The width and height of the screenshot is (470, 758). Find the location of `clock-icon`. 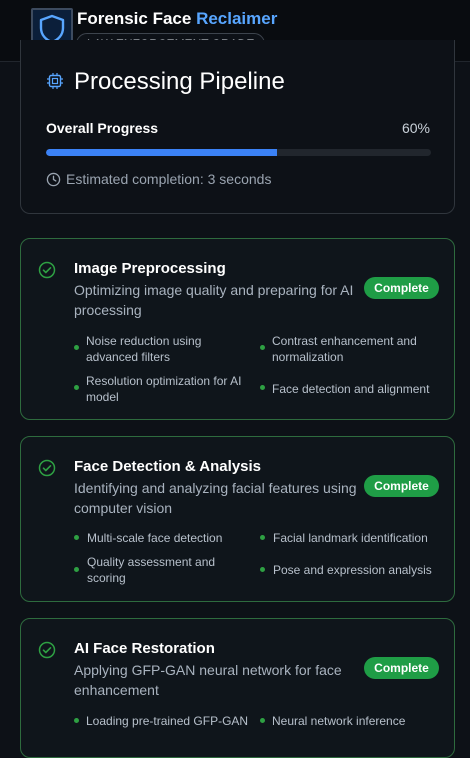

clock-icon is located at coordinates (53, 179).